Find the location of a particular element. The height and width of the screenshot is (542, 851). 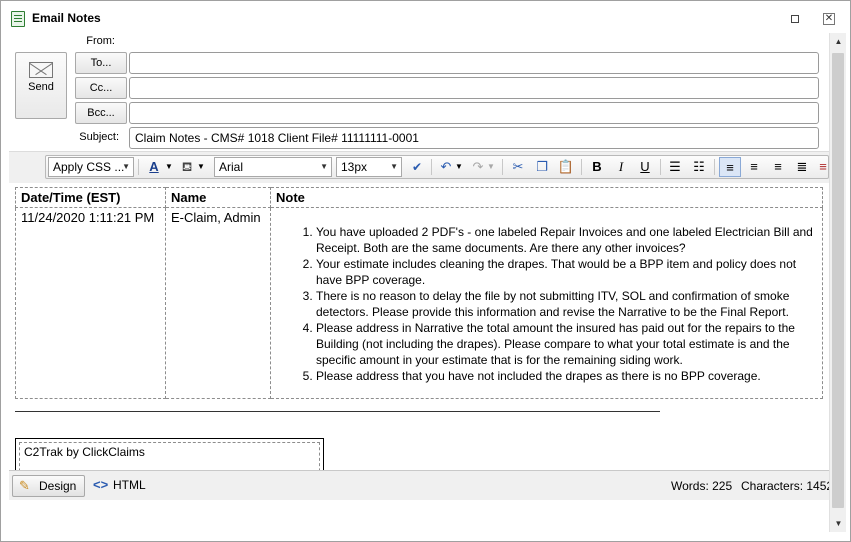

paste-icon: 📋 is located at coordinates (566, 167).